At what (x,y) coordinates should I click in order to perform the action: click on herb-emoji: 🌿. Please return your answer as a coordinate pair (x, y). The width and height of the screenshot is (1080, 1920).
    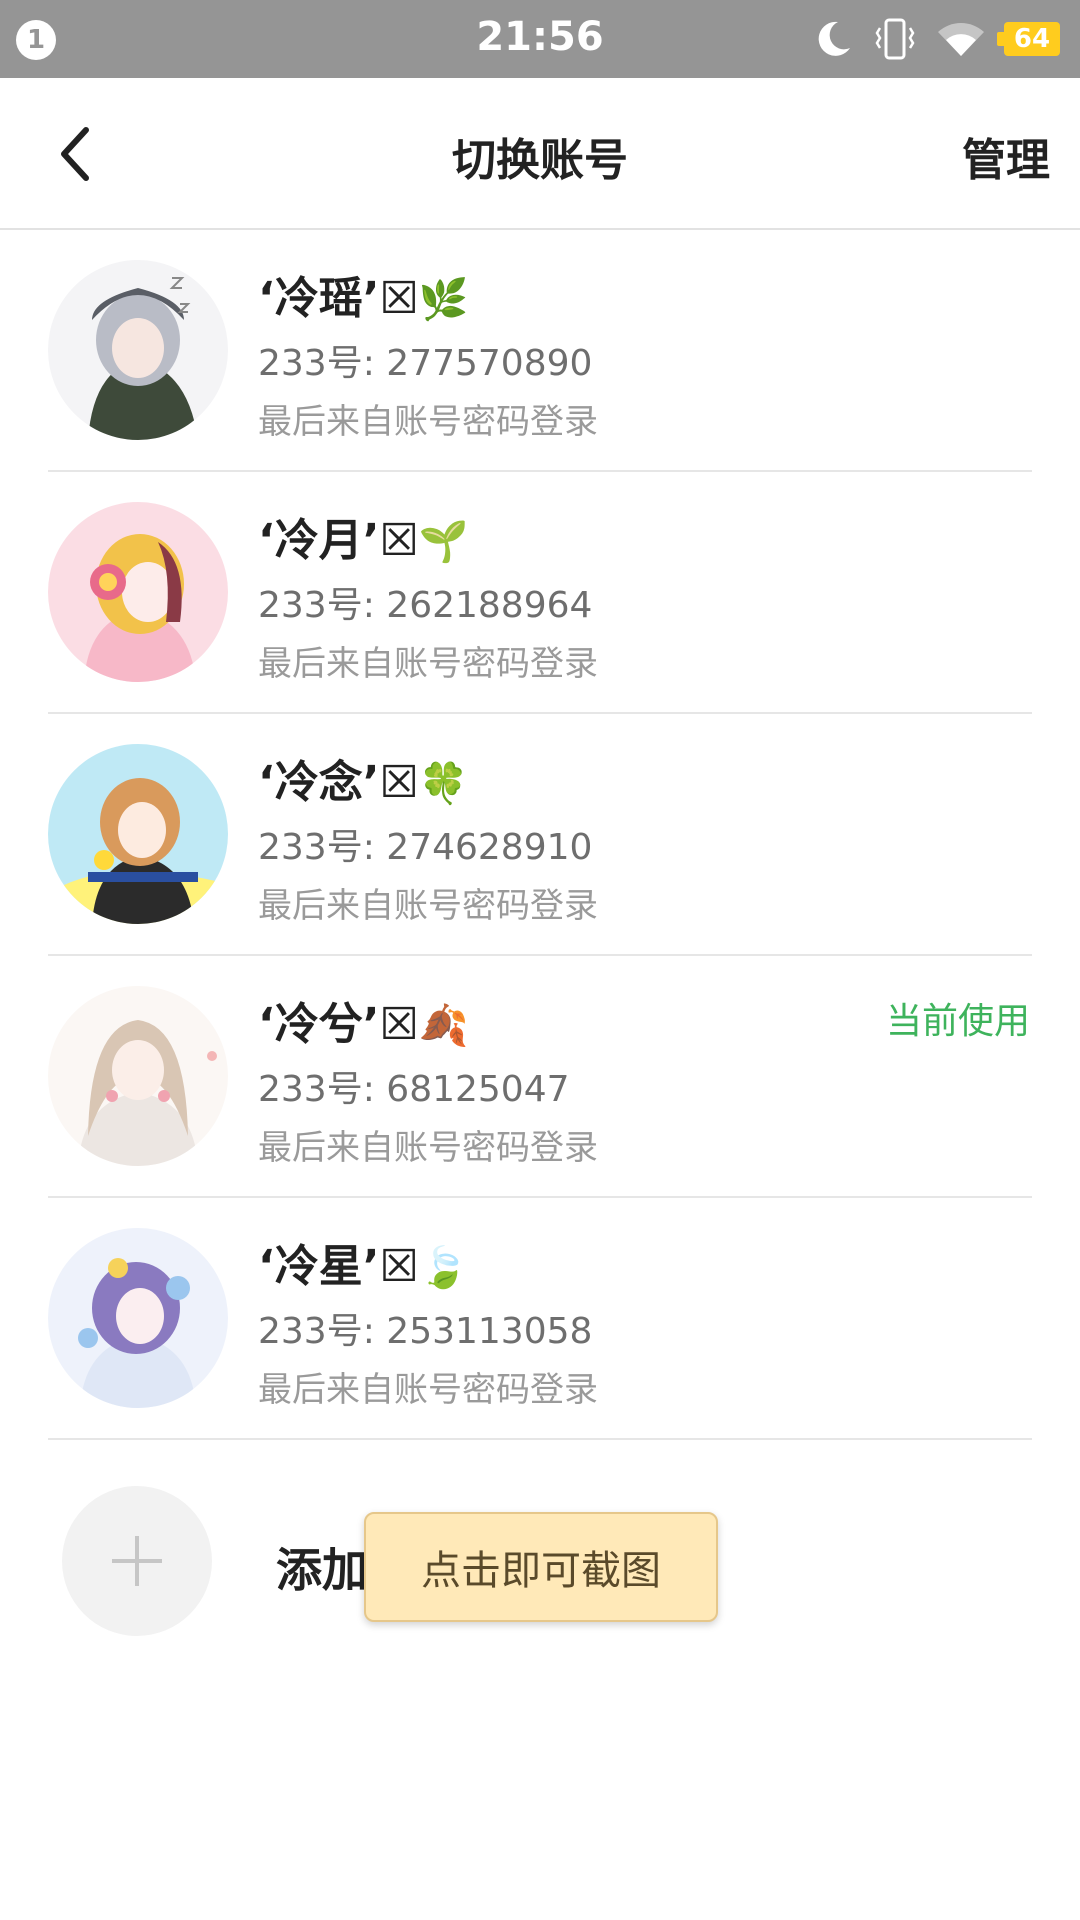
    Looking at the image, I should click on (443, 300).